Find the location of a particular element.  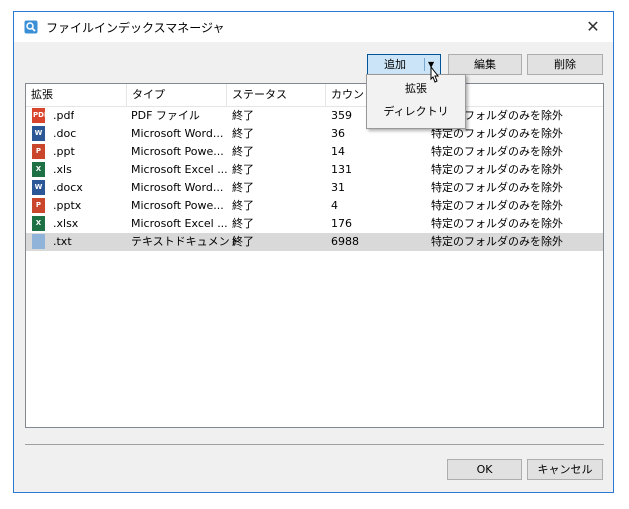

column-header-extension: 拡張 is located at coordinates (76, 95).